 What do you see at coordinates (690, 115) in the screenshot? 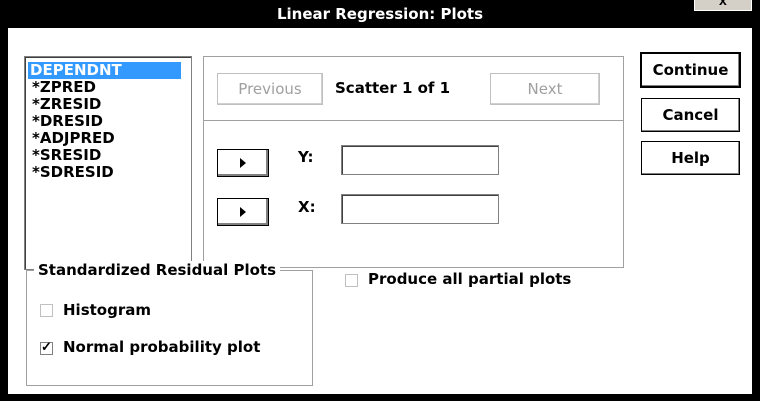
I see `cancel-button: Cancel` at bounding box center [690, 115].